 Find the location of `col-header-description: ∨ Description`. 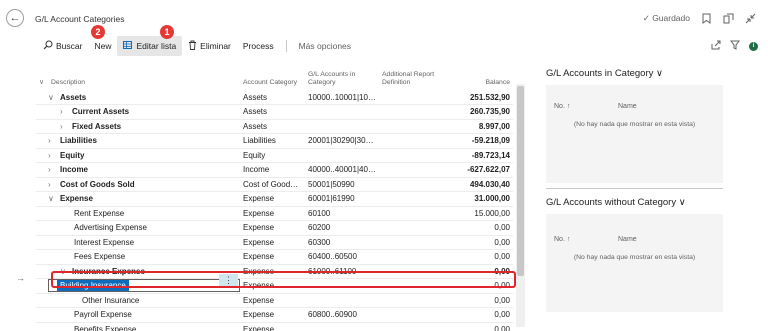

col-header-description: ∨ Description is located at coordinates (138, 77).